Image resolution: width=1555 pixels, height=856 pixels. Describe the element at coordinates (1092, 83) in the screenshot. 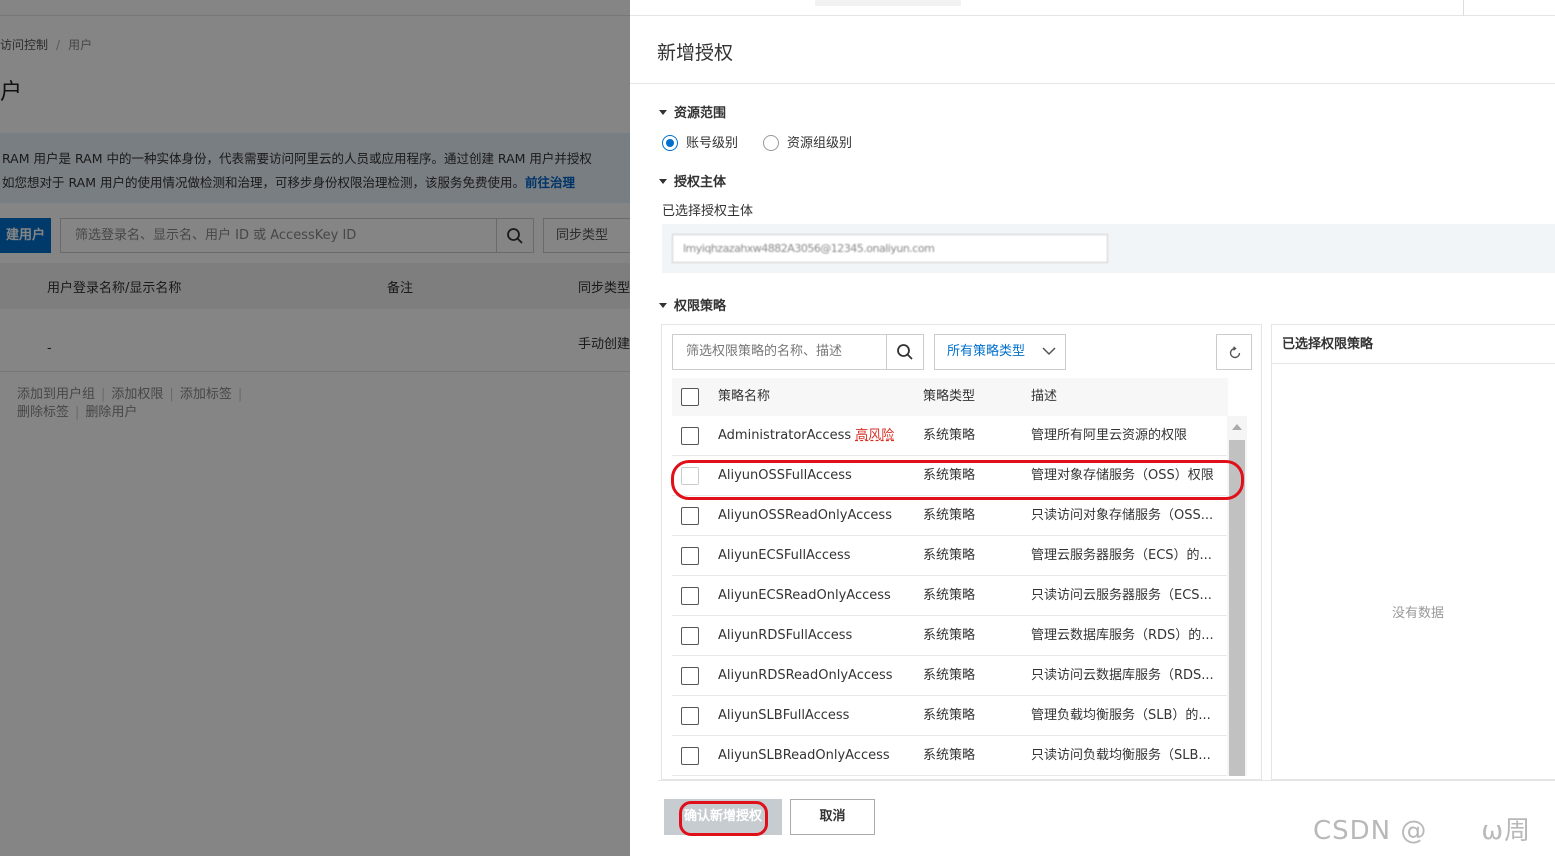

I see `drawer-header-divider` at that location.